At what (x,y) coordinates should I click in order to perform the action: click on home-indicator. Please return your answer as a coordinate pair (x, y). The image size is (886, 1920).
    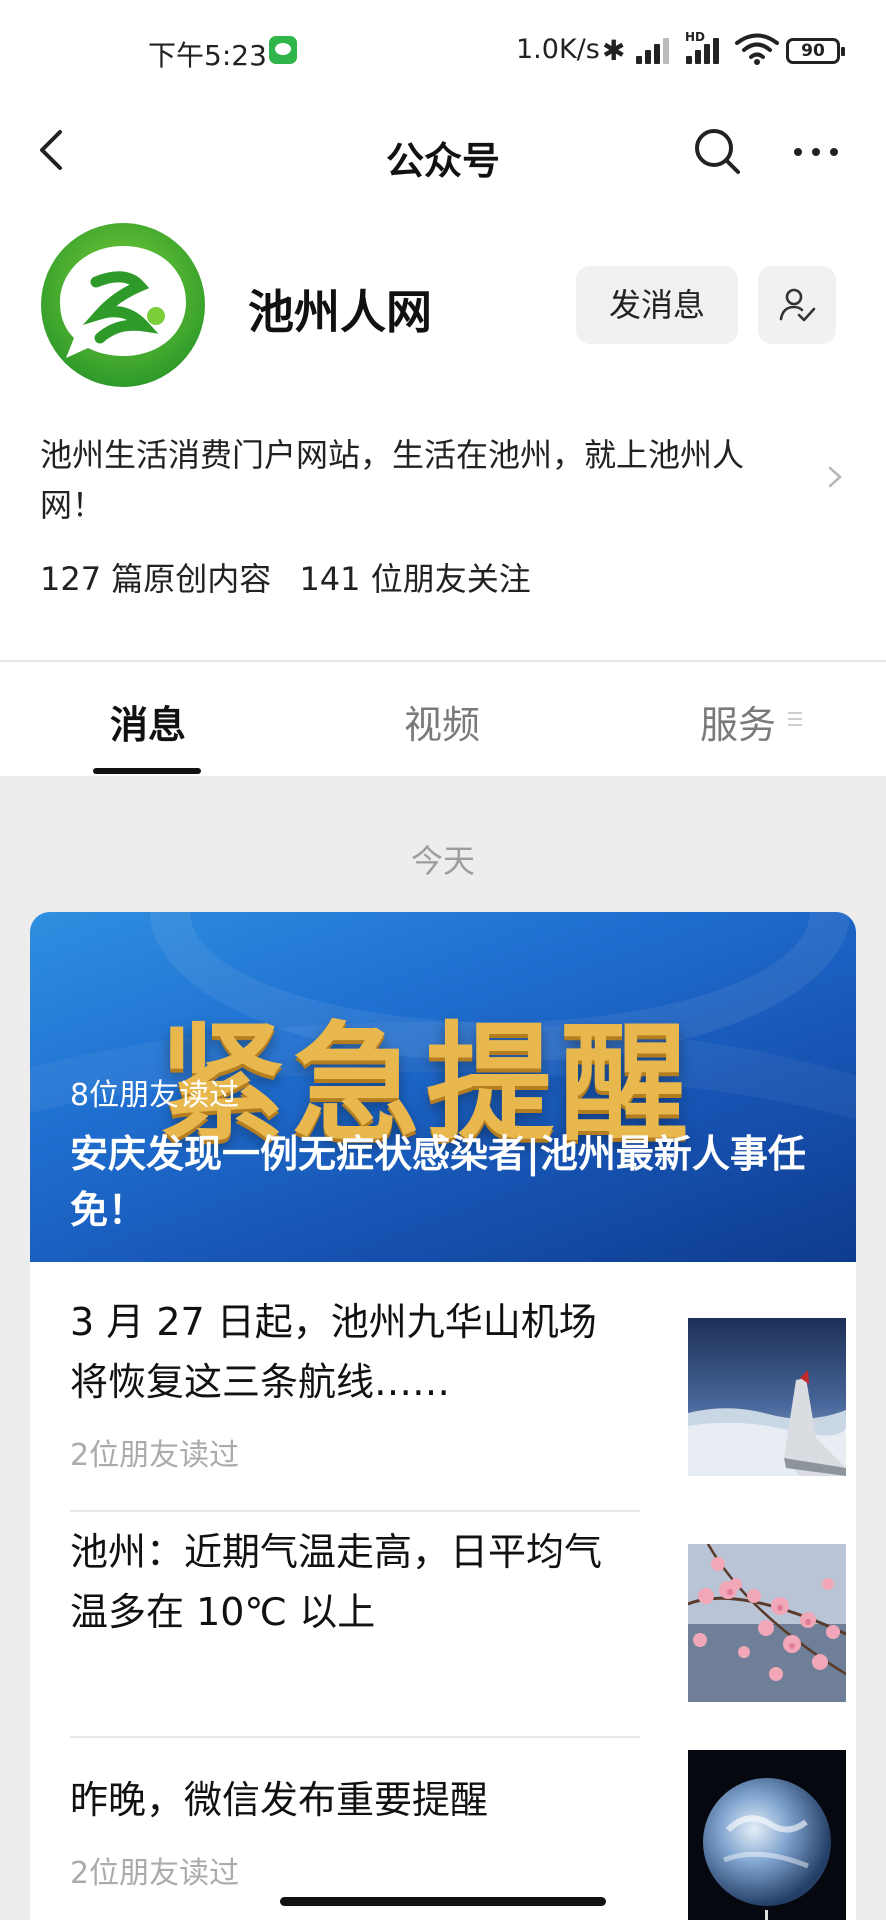
    Looking at the image, I should click on (443, 1901).